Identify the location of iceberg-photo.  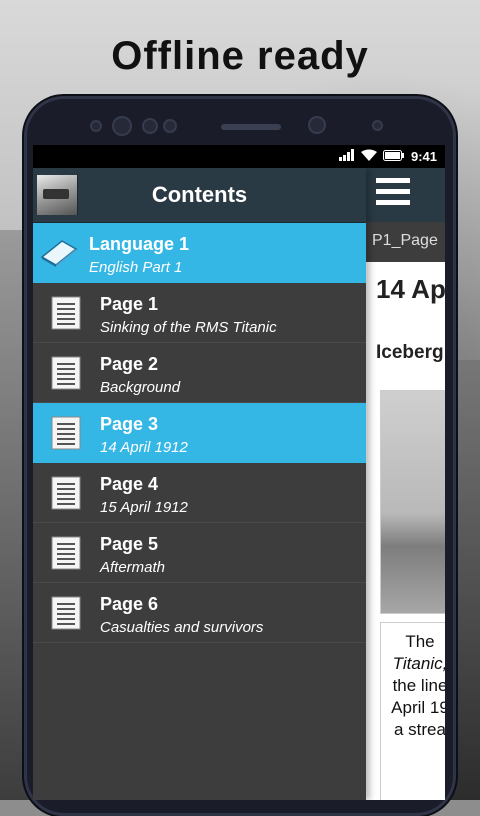
(412, 502).